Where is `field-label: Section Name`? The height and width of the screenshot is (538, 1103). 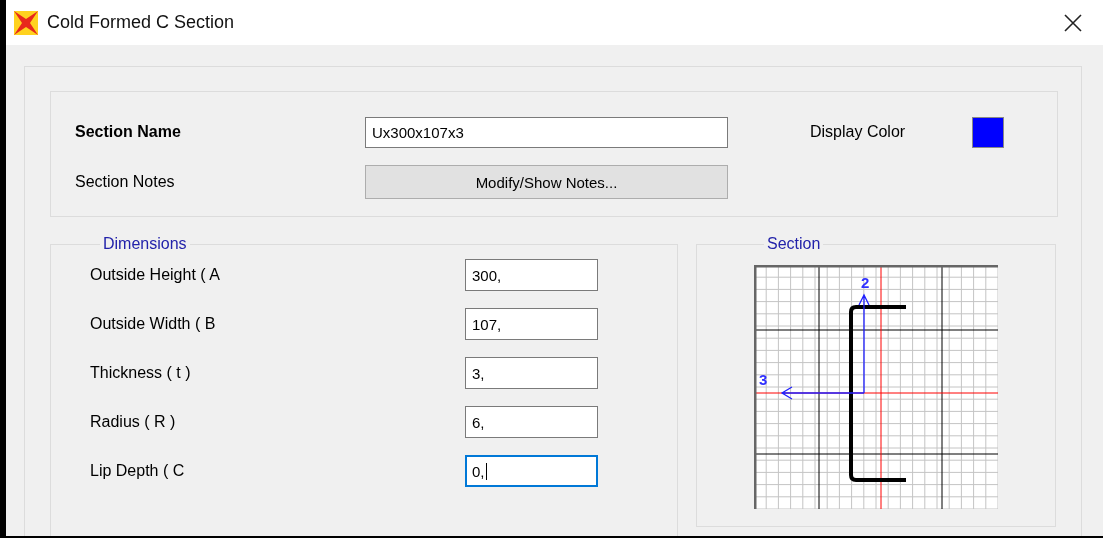 field-label: Section Name is located at coordinates (128, 132).